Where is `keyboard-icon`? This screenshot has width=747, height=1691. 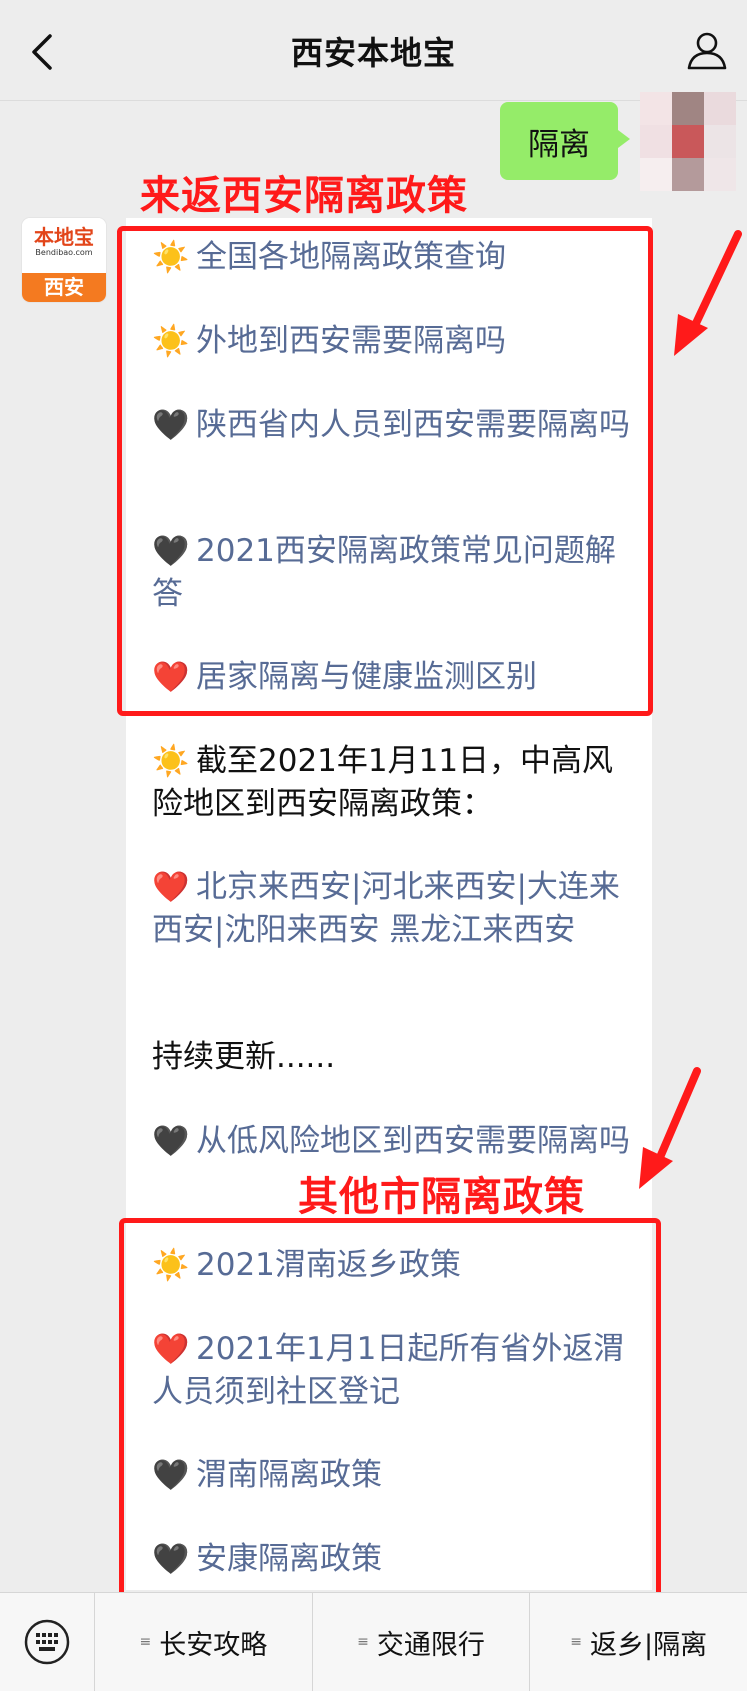
keyboard-icon is located at coordinates (47, 1642).